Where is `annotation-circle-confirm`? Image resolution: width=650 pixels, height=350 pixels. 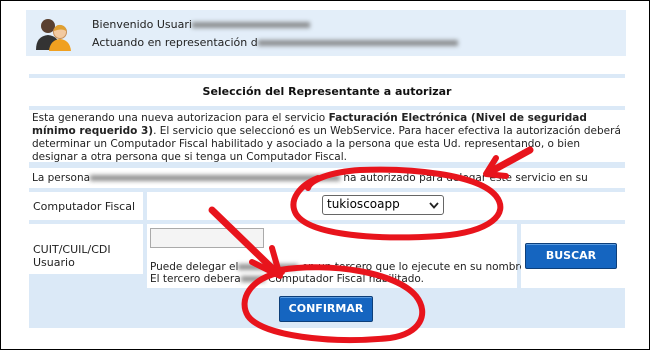 annotation-circle-confirm is located at coordinates (333, 303).